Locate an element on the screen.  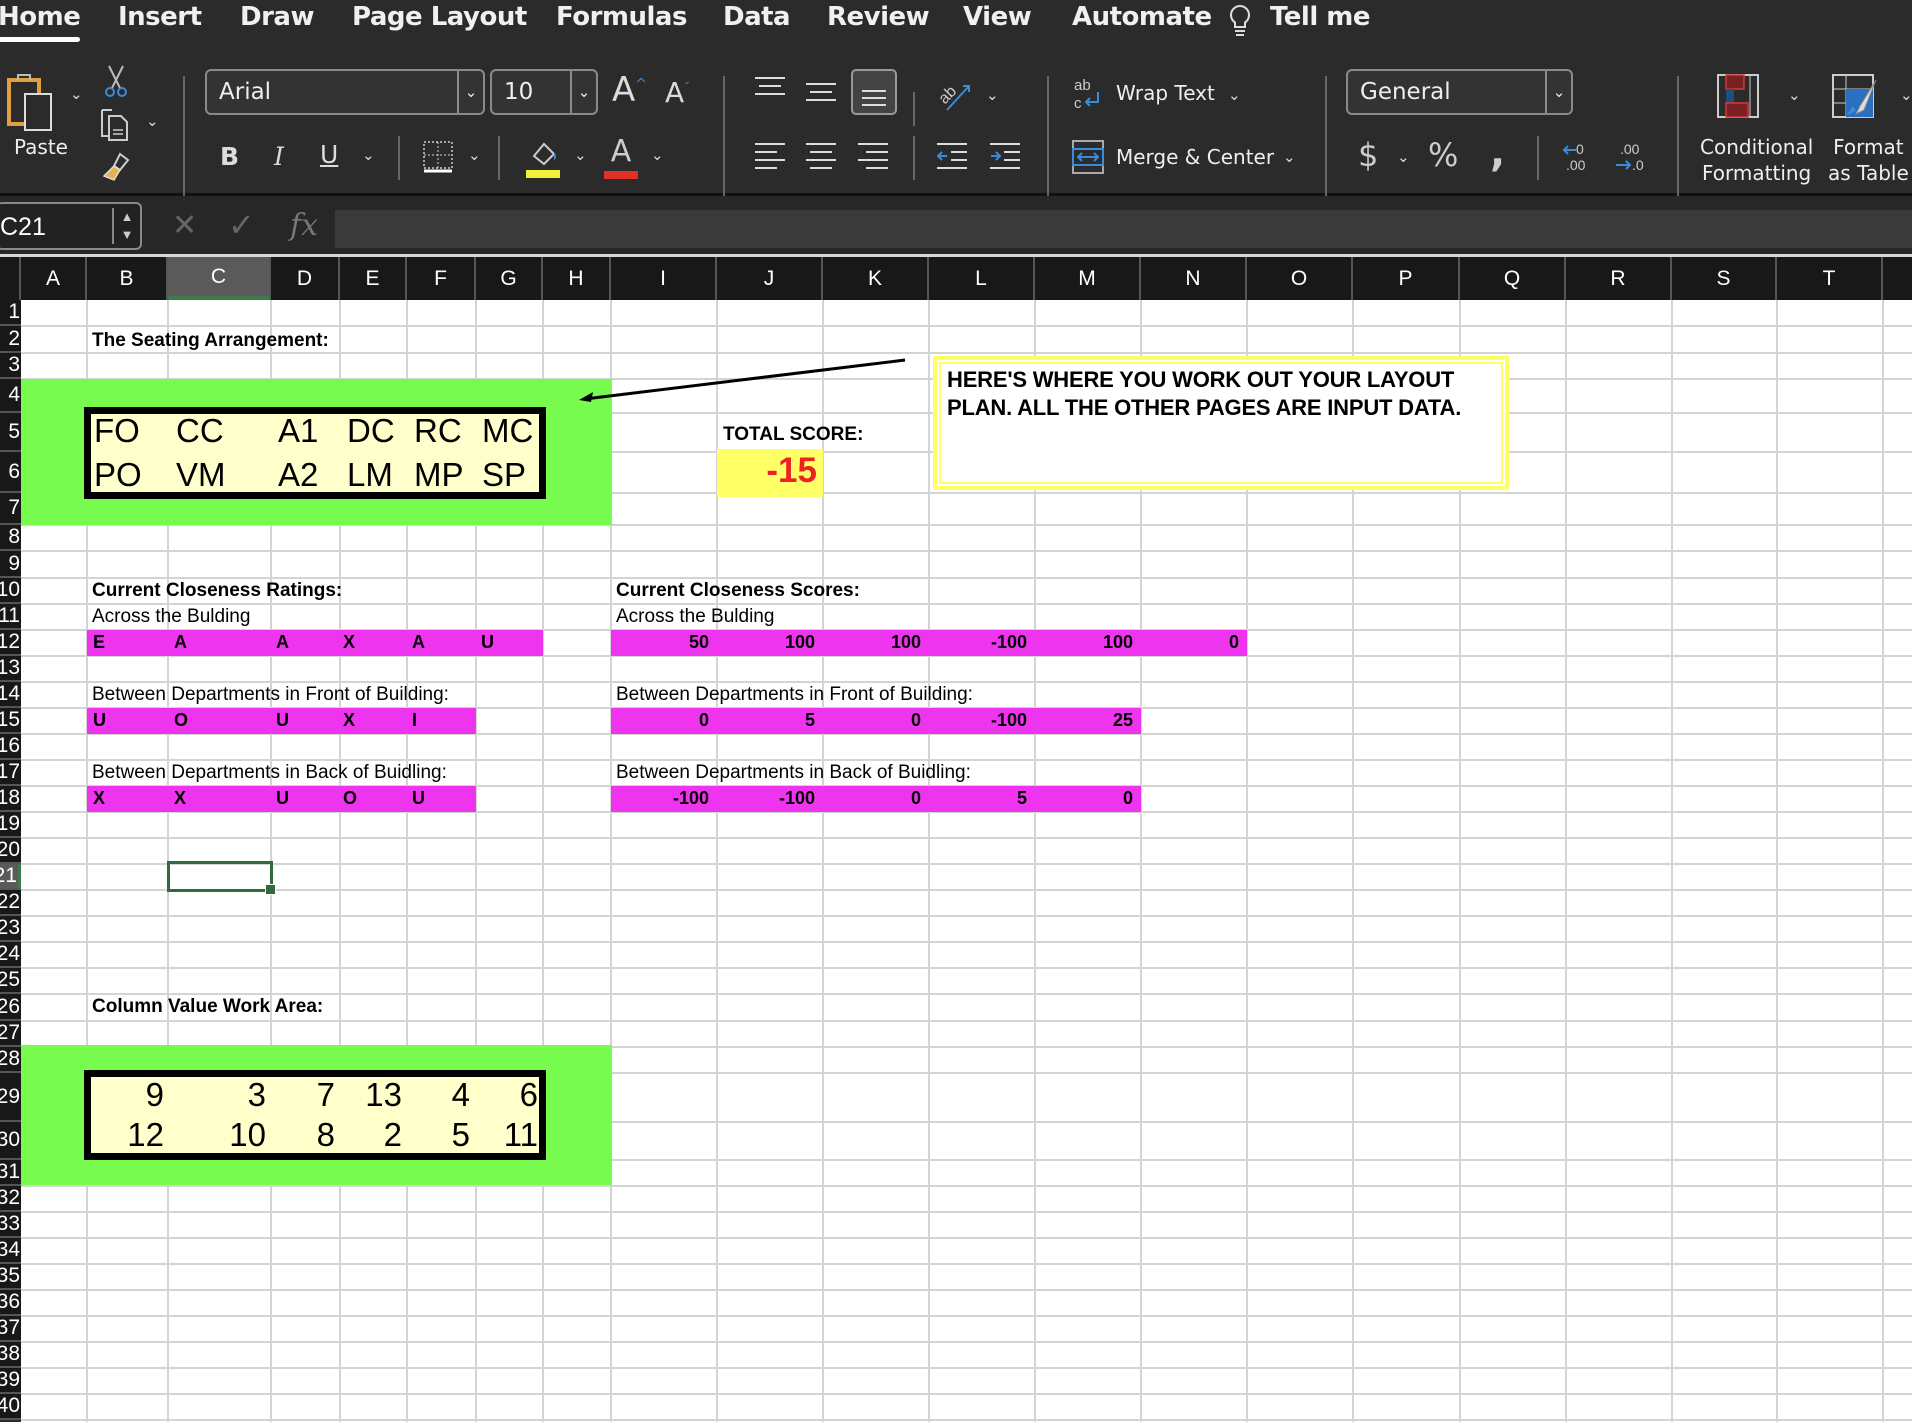
row-header-14: 14 is located at coordinates (10, 695).